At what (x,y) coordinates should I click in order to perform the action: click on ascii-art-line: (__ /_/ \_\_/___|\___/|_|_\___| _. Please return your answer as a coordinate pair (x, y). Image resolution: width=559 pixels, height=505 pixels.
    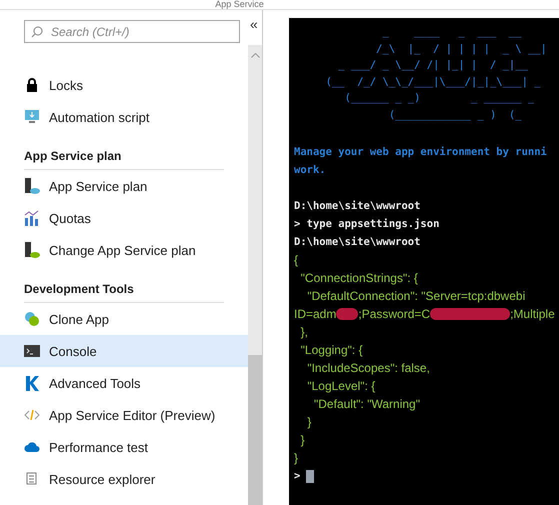
    Looking at the image, I should click on (433, 82).